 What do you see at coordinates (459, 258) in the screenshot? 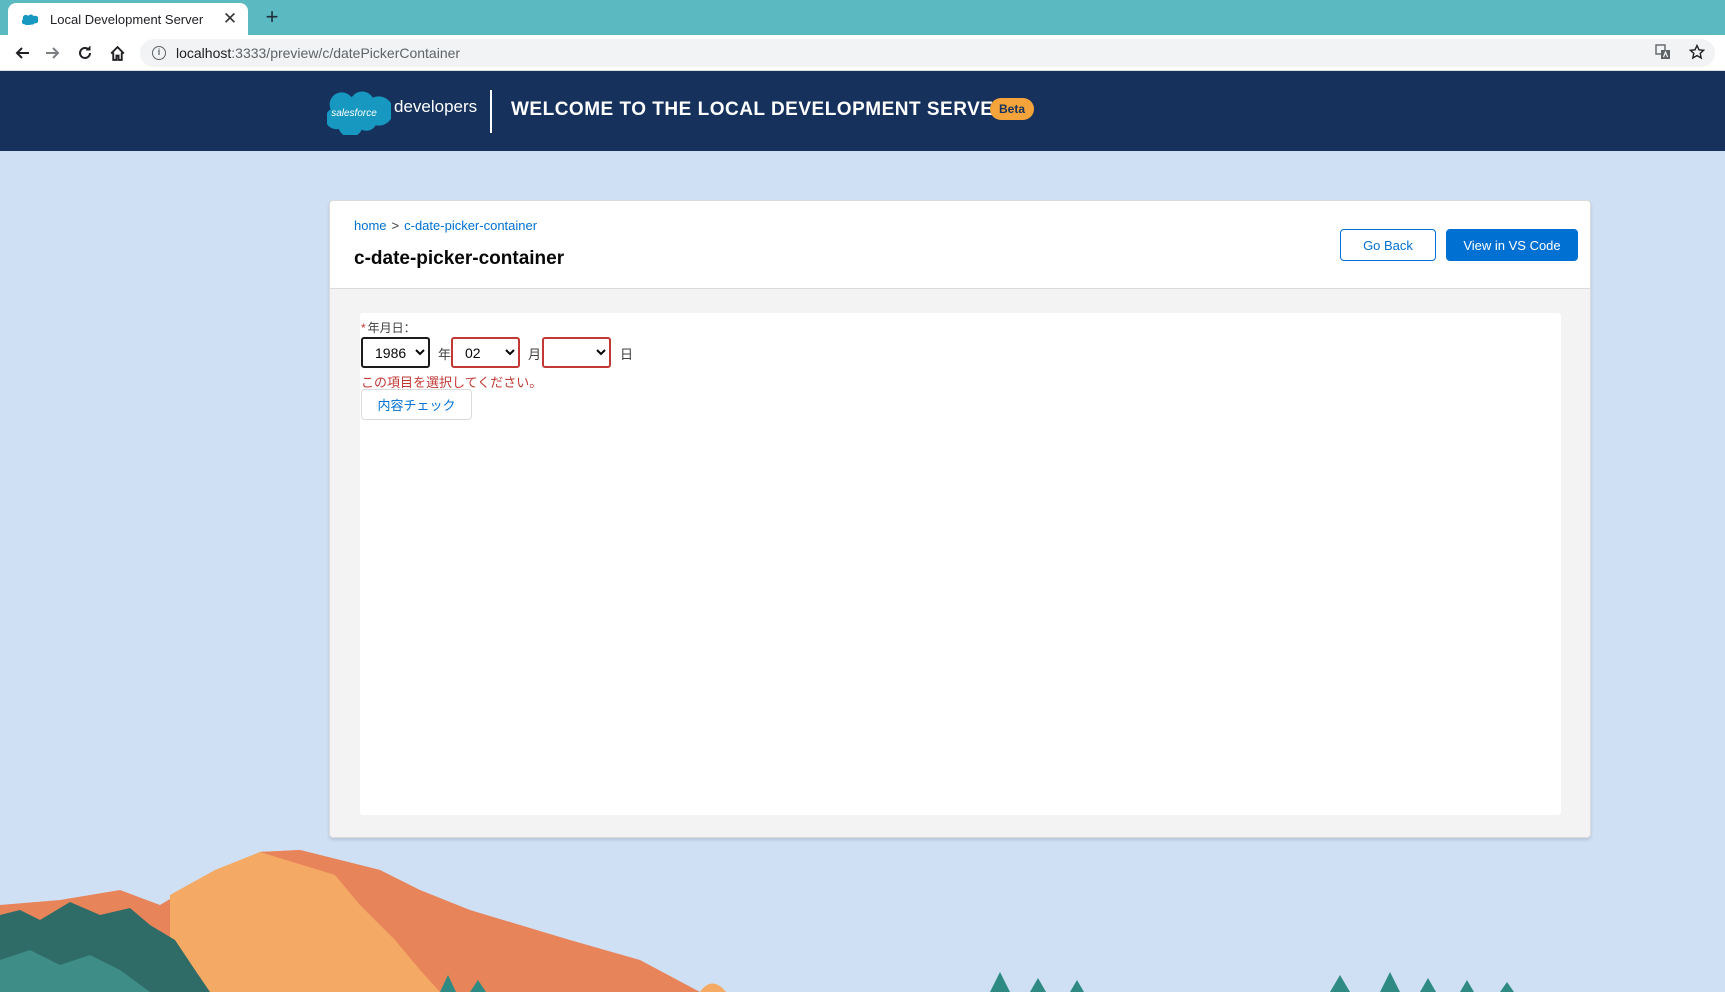
I see `page-title: c-date-picker-container` at bounding box center [459, 258].